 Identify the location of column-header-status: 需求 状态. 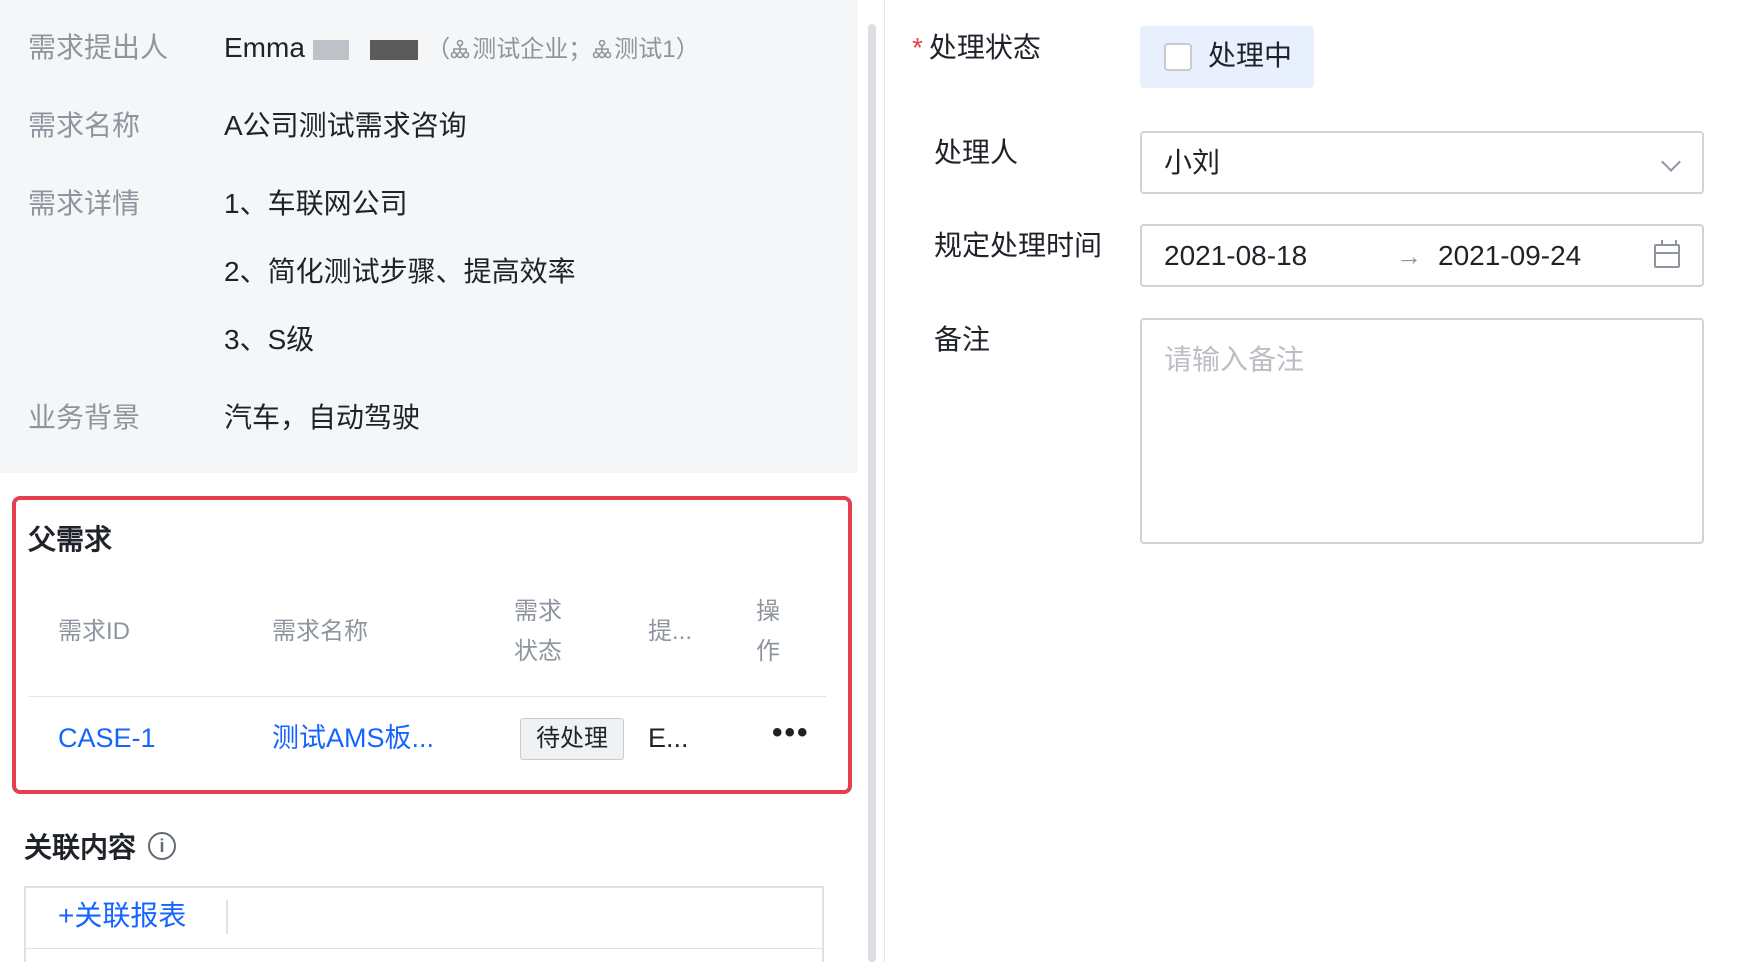
(538, 632).